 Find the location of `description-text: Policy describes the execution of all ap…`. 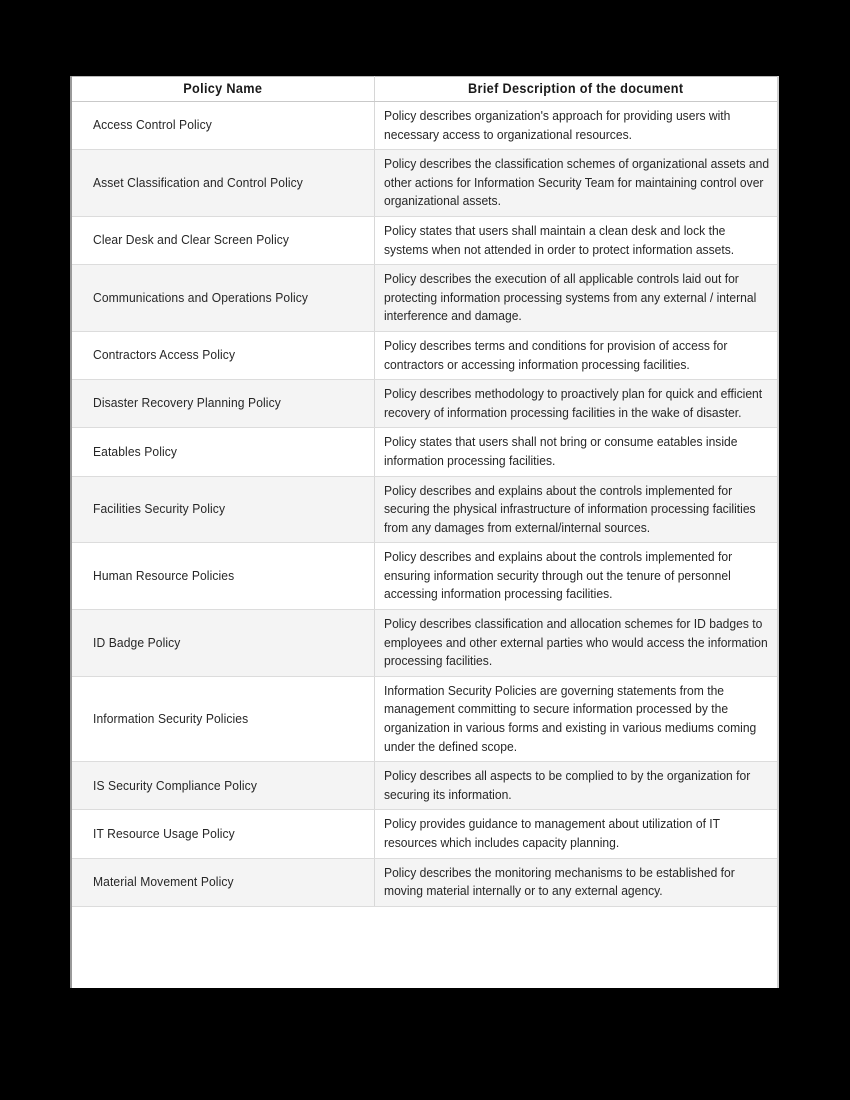

description-text: Policy describes the execution of all ap… is located at coordinates (569, 297).